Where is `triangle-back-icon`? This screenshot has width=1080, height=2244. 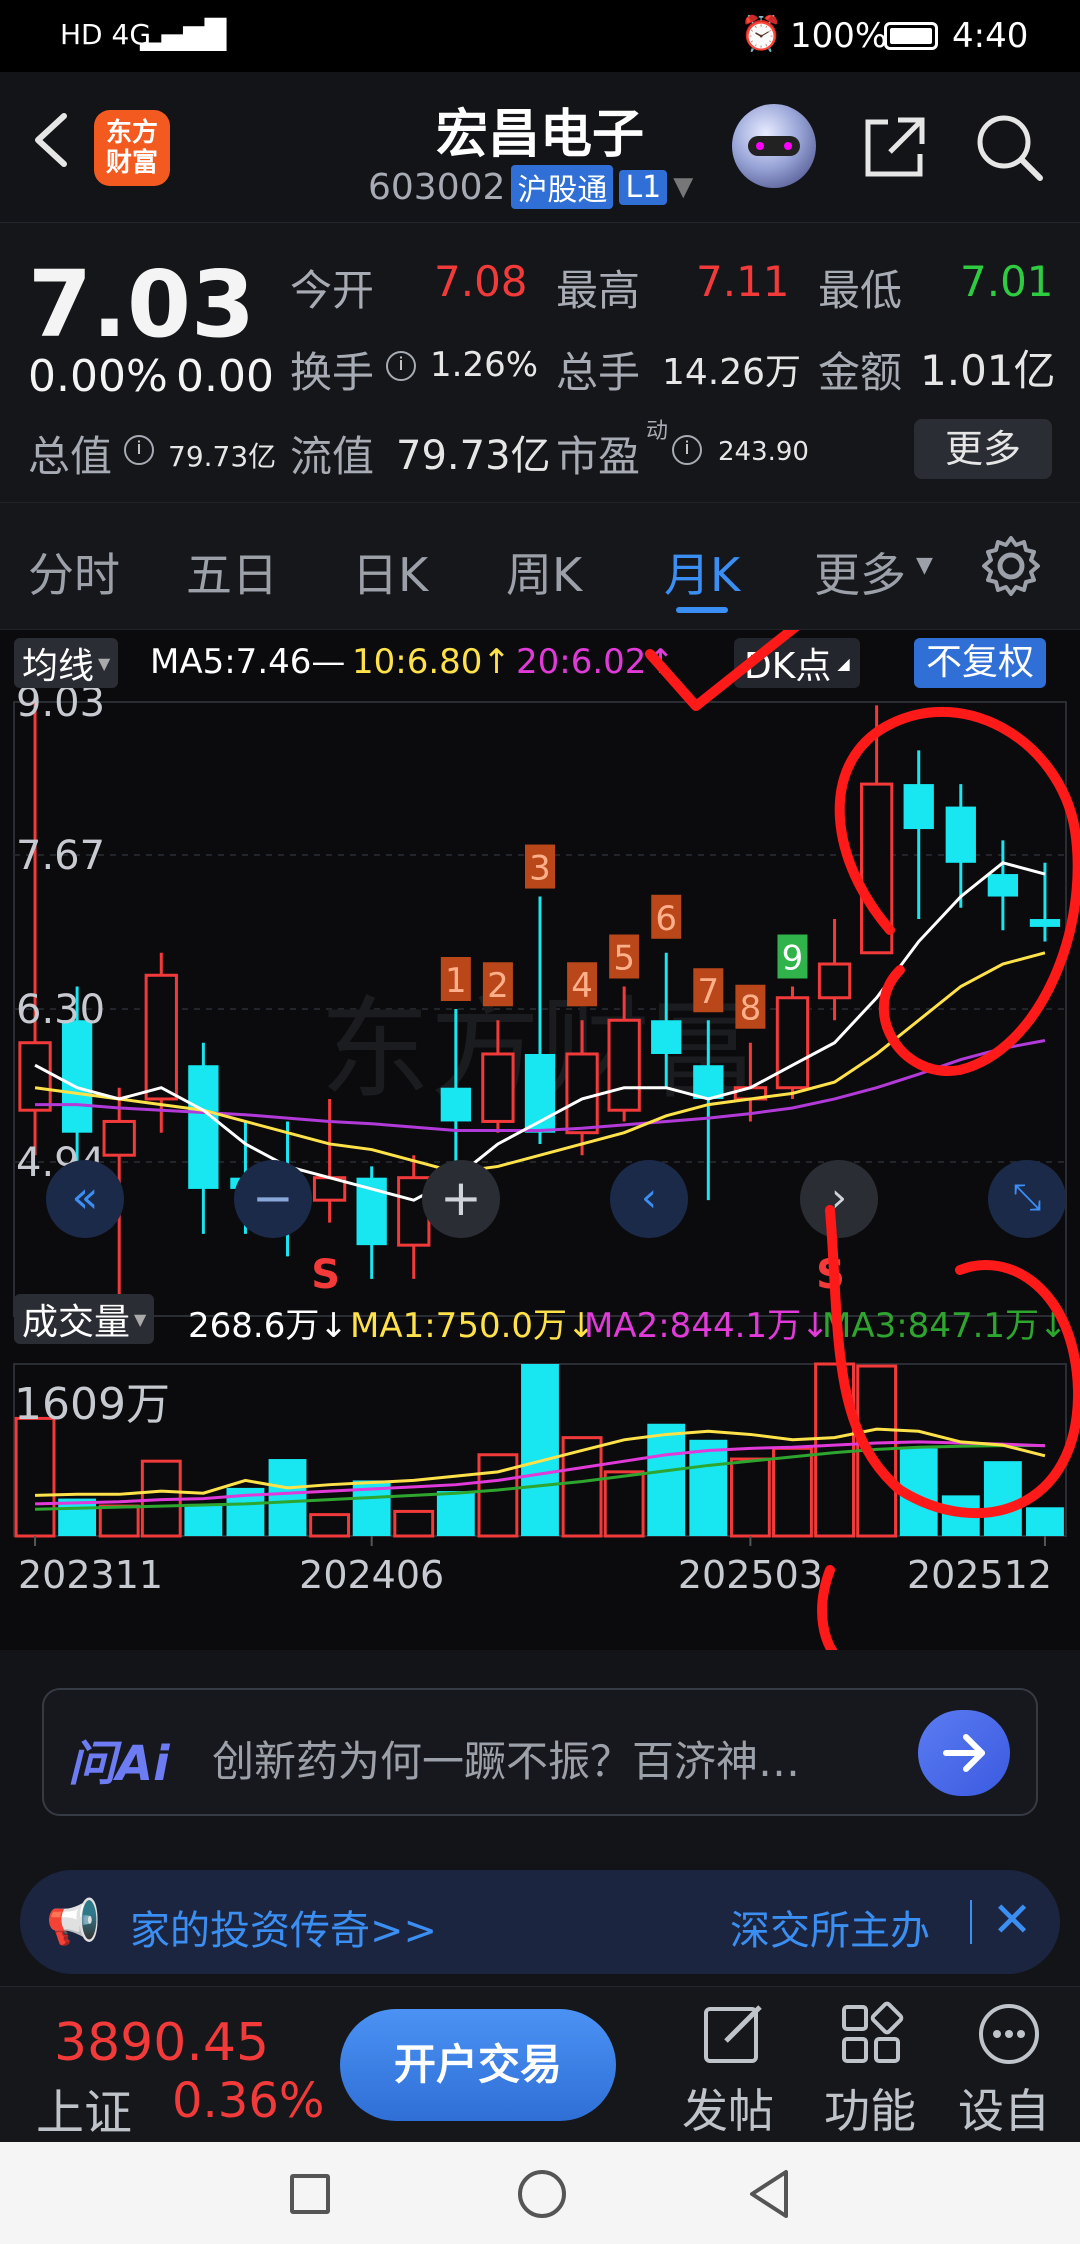
triangle-back-icon is located at coordinates (769, 2194).